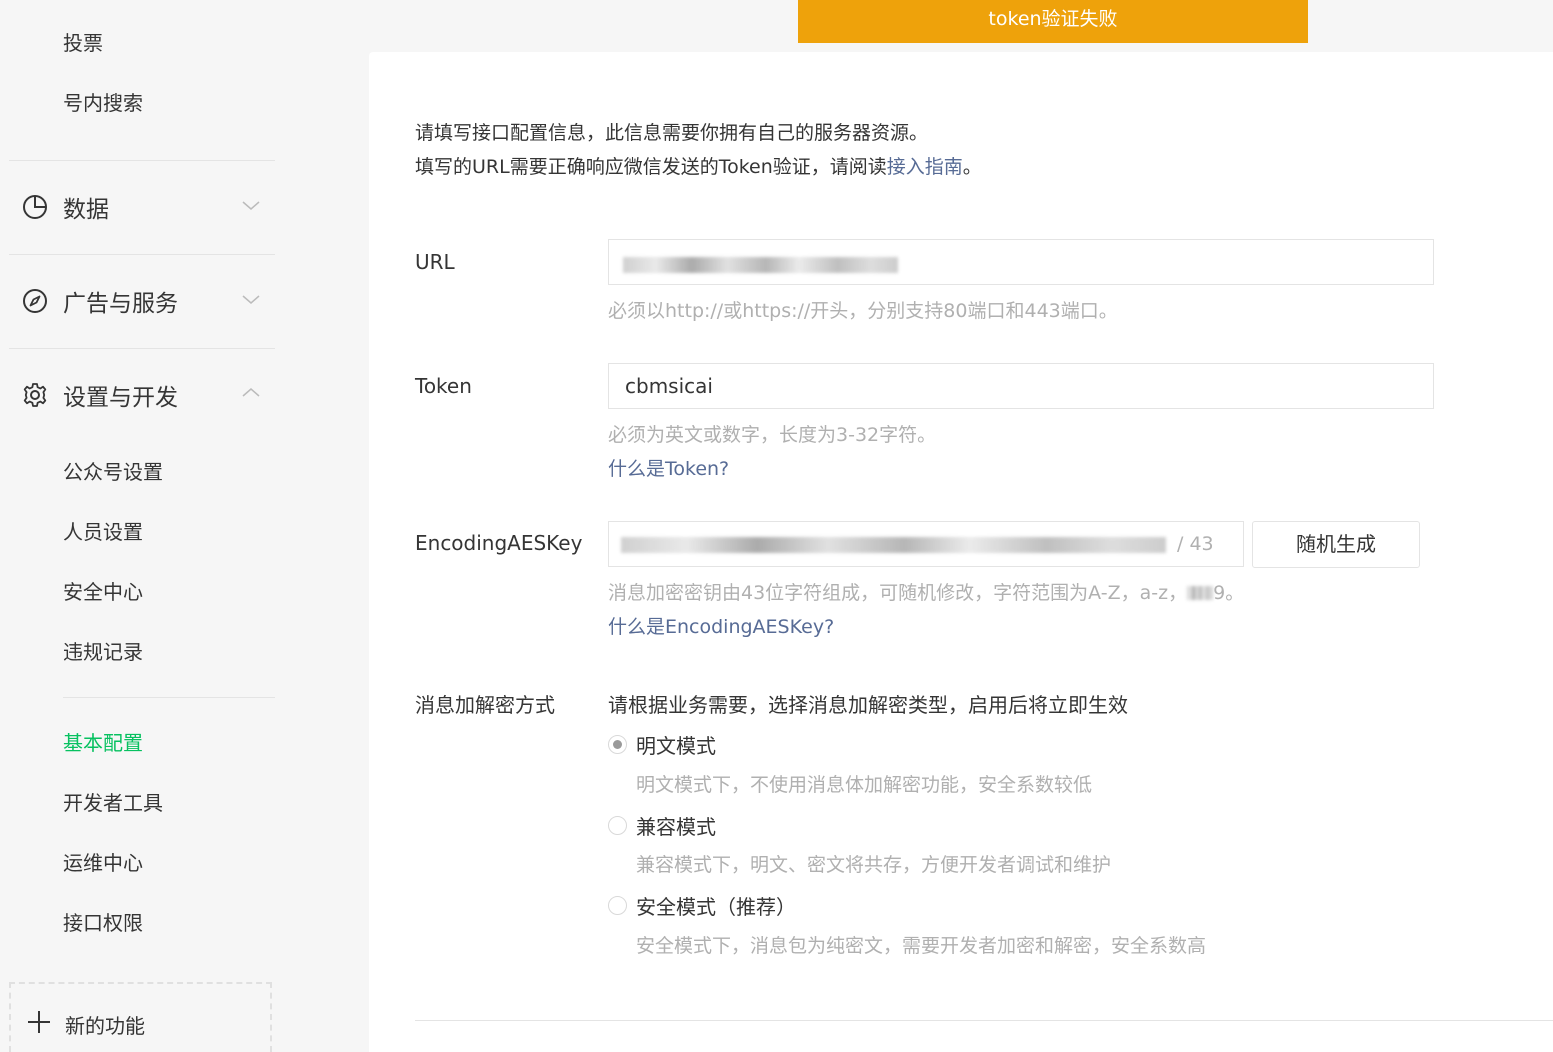 This screenshot has width=1553, height=1052. Describe the element at coordinates (1195, 544) in the screenshot. I see `aes-key-counter: / 43` at that location.